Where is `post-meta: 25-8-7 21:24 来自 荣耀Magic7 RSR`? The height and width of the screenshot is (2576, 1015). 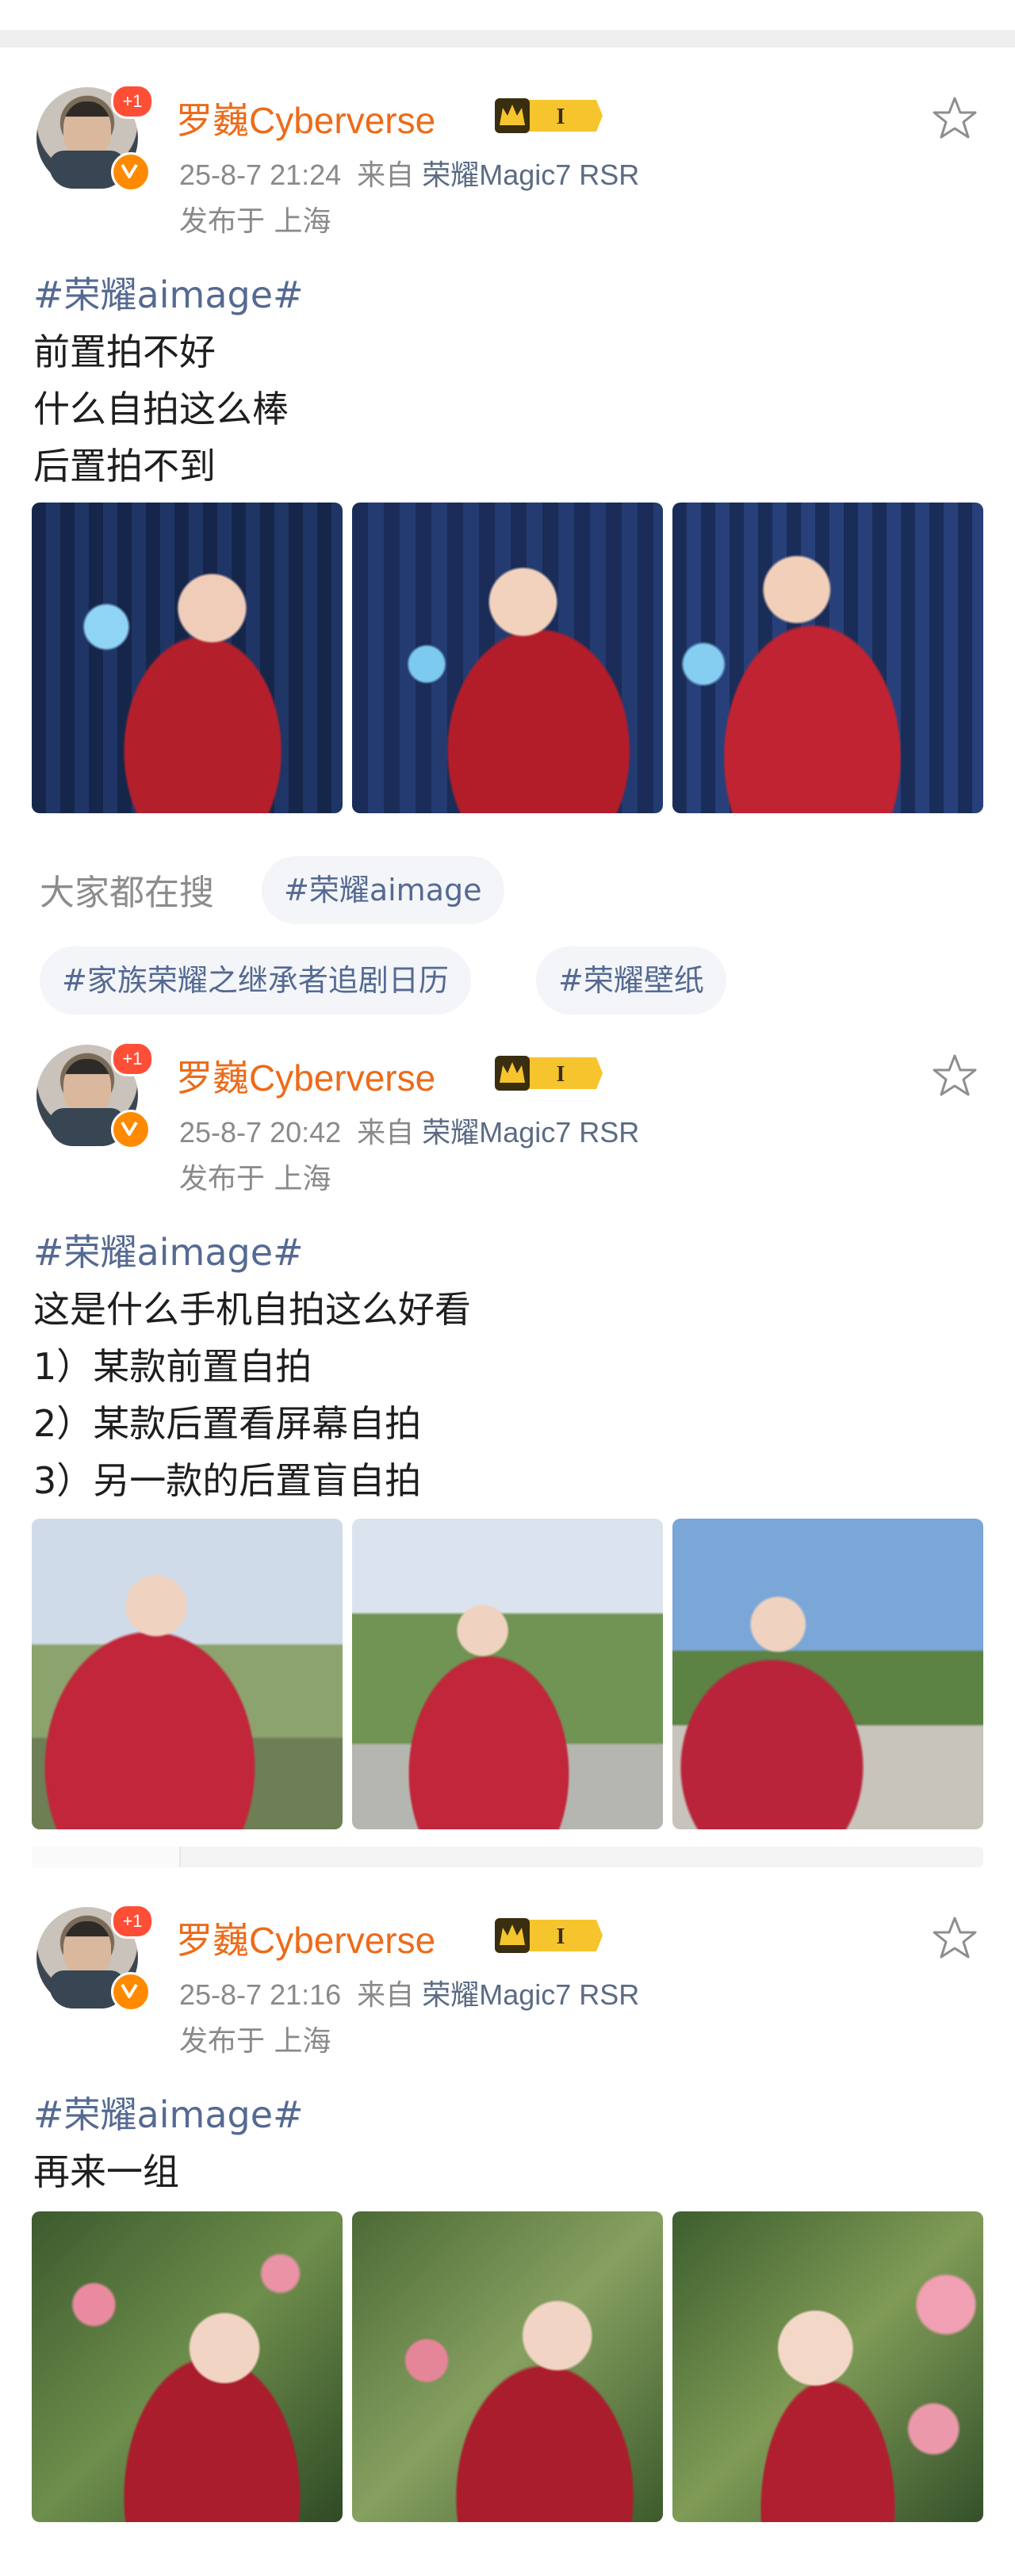 post-meta: 25-8-7 21:24 来自 荣耀Magic7 RSR is located at coordinates (409, 172).